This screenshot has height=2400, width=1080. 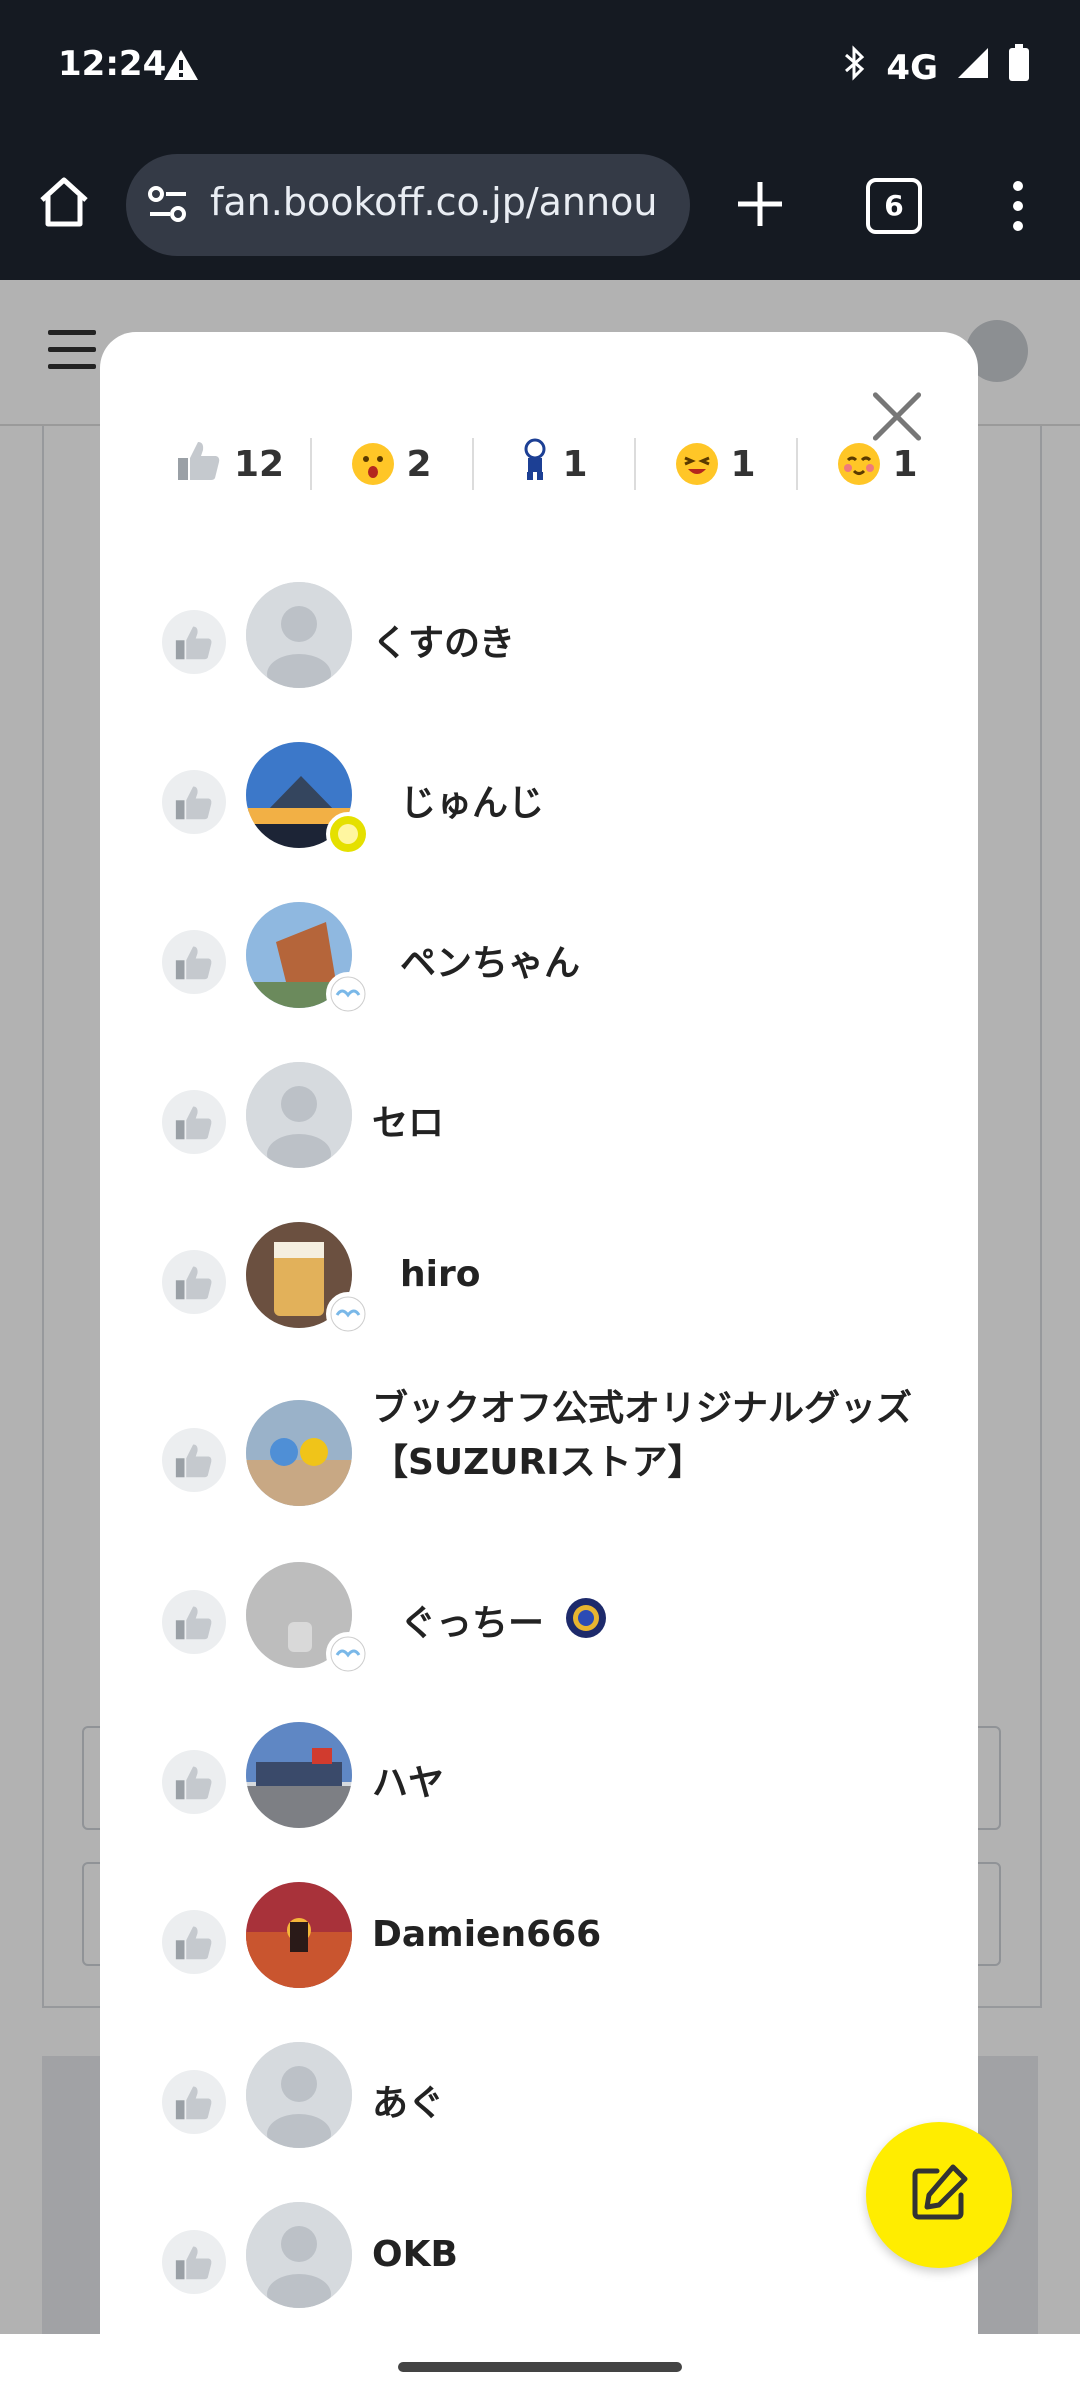 I want to click on character-icon, so click(x=535, y=464).